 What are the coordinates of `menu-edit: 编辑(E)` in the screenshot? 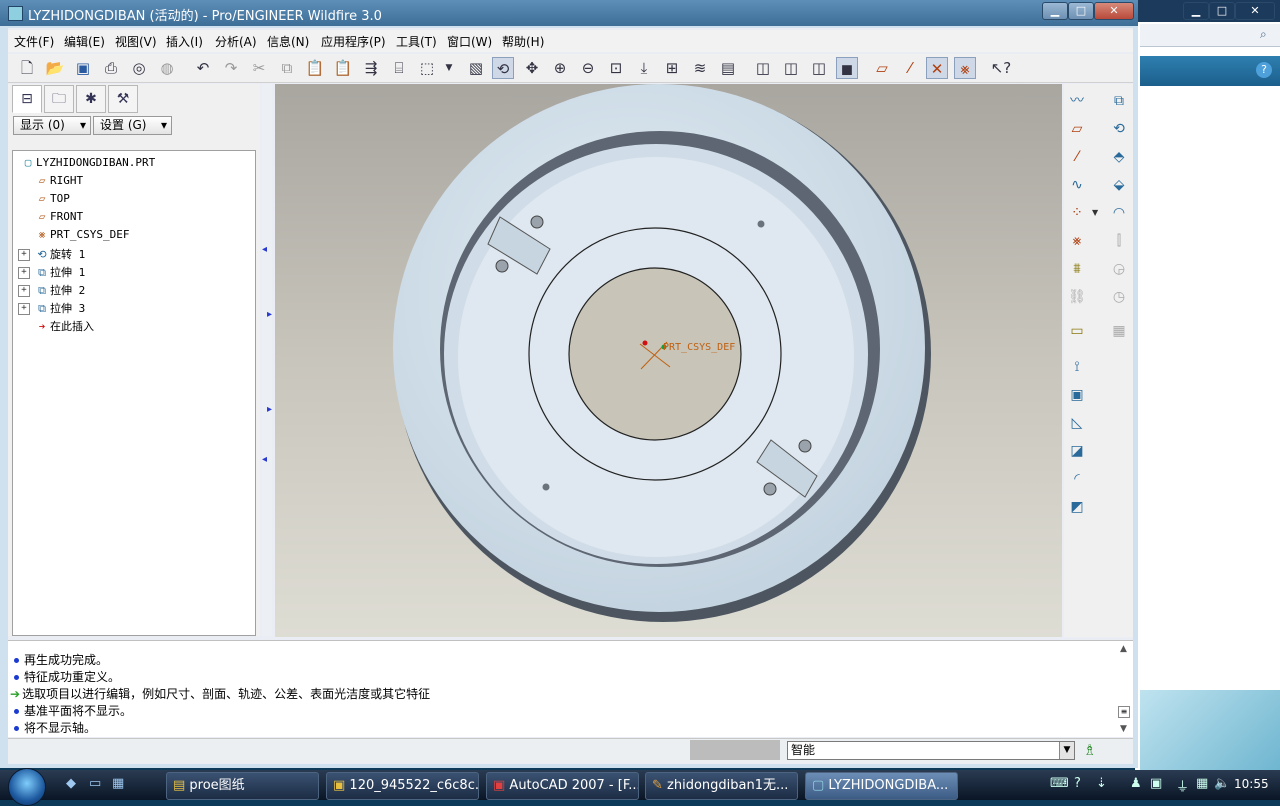 It's located at (84, 41).